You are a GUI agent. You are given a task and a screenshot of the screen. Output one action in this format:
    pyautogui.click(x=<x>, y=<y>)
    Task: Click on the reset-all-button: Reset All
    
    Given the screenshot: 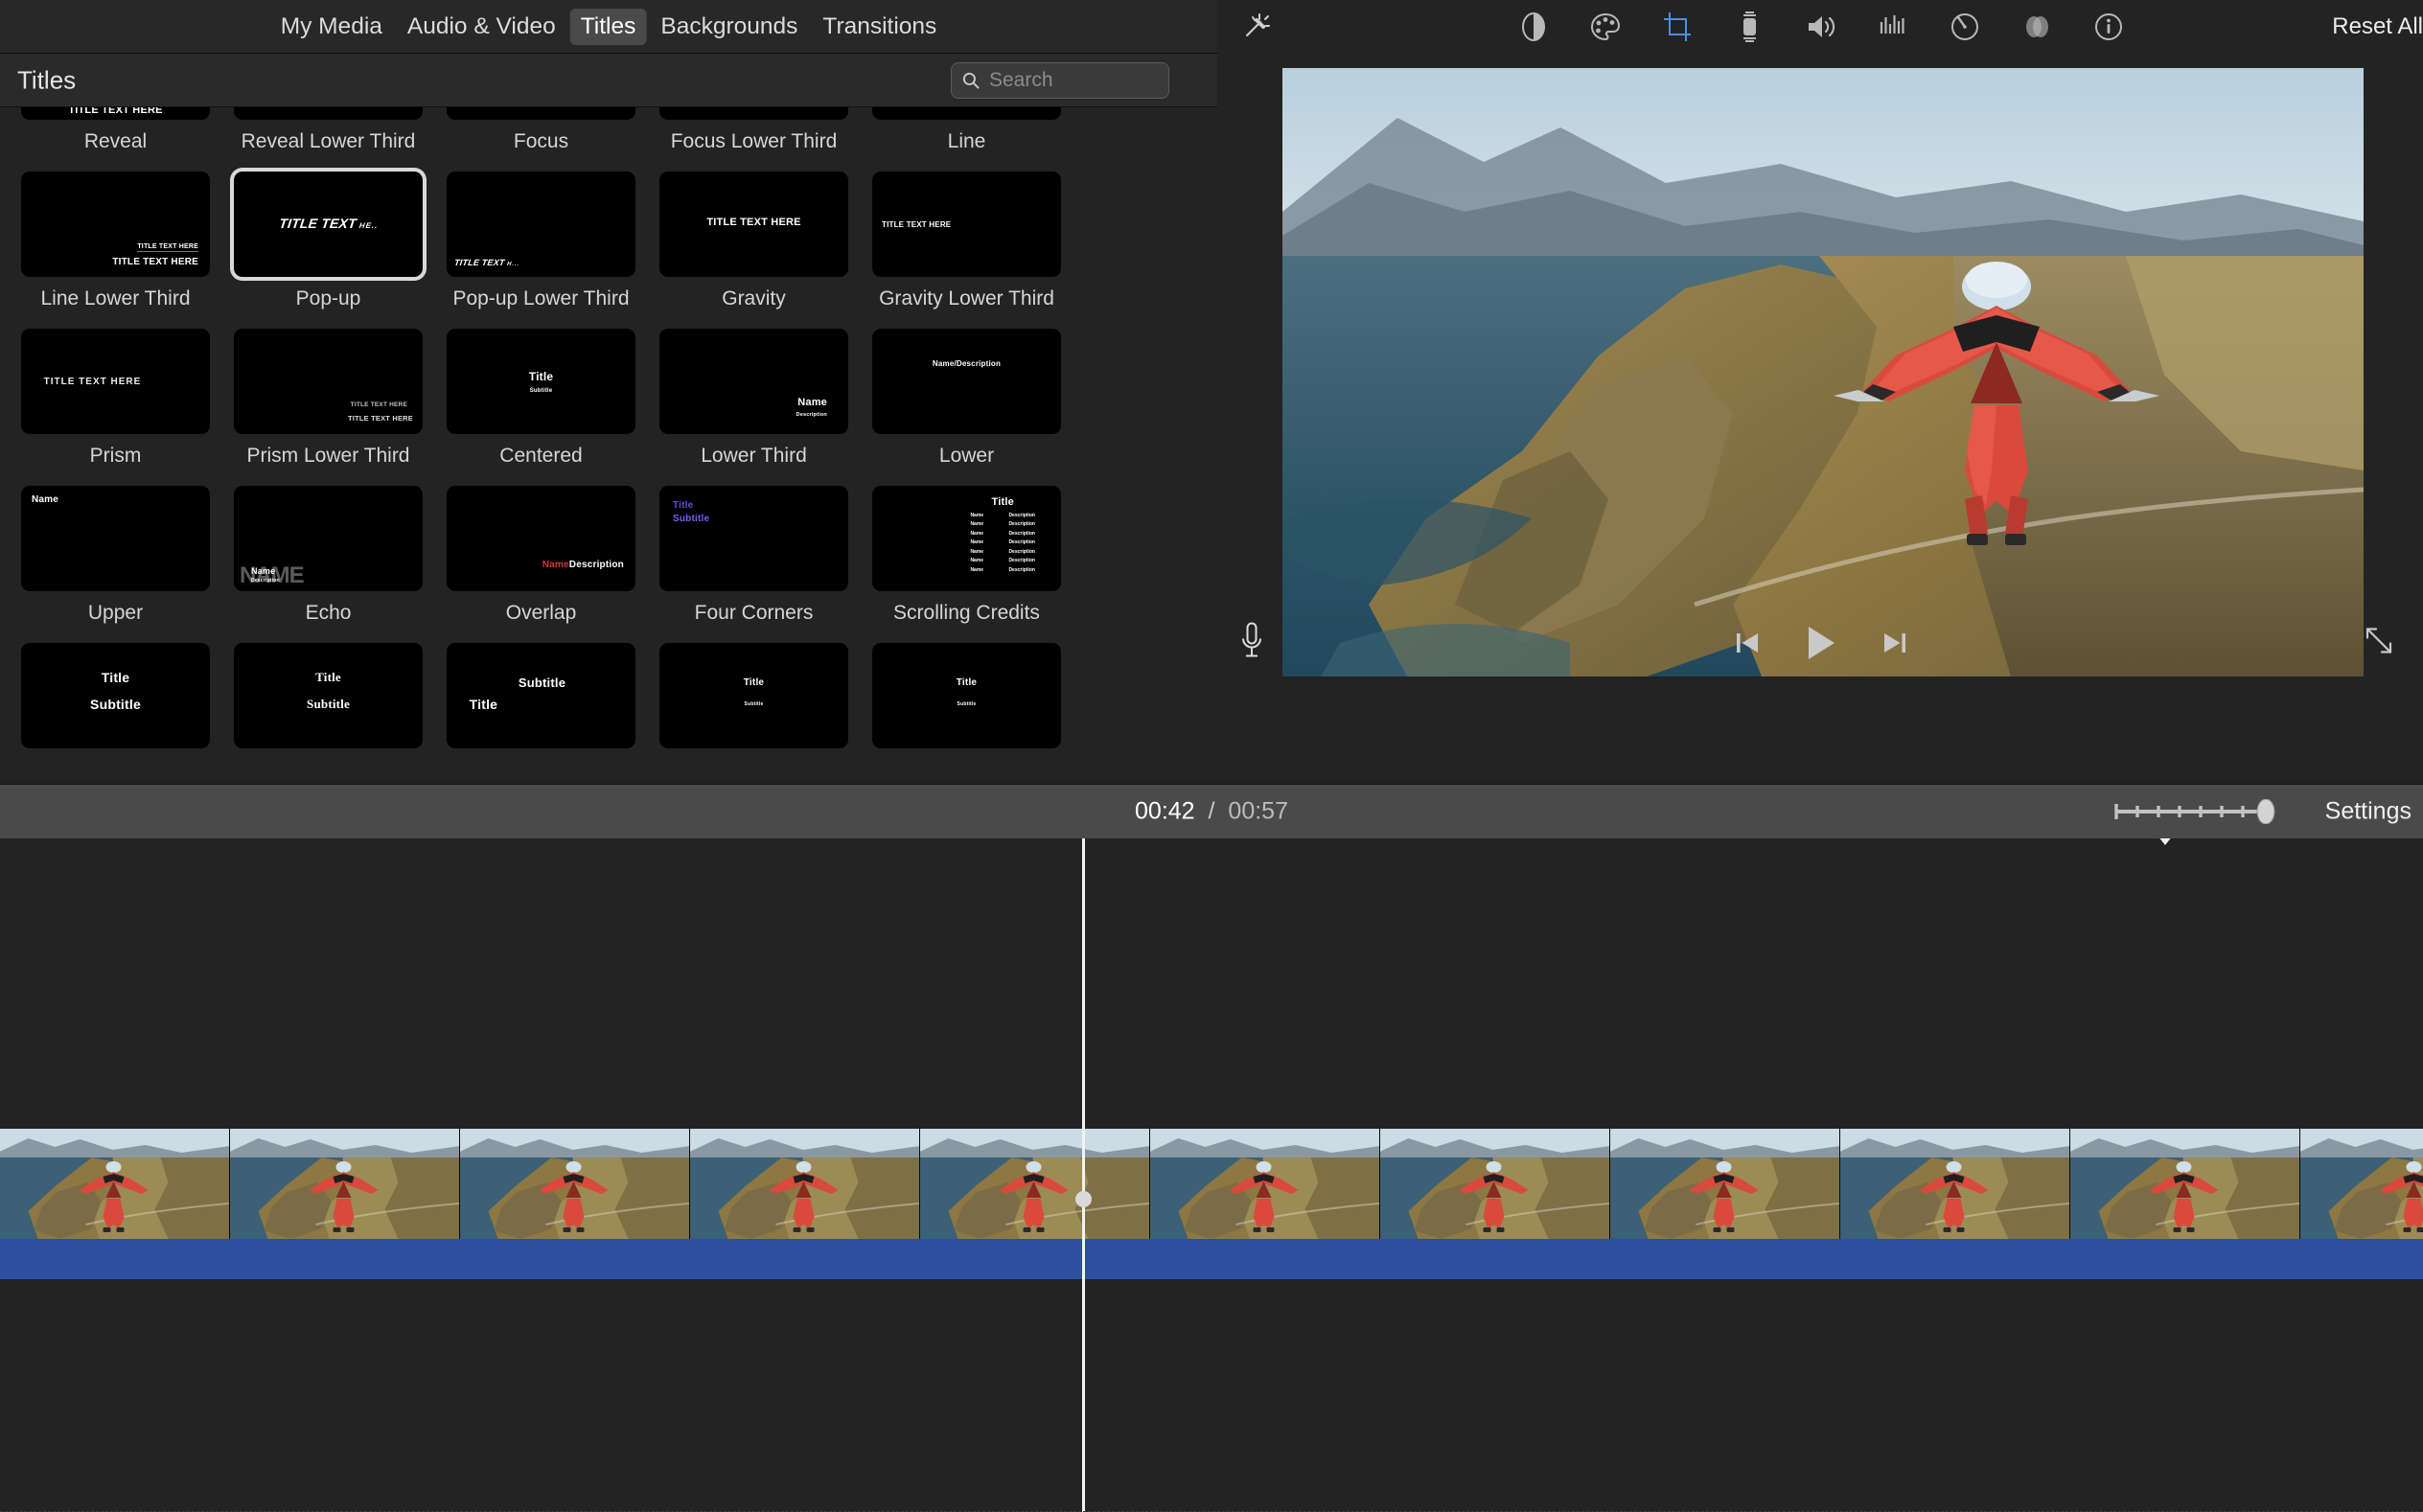 What is the action you would take?
    pyautogui.click(x=2377, y=27)
    